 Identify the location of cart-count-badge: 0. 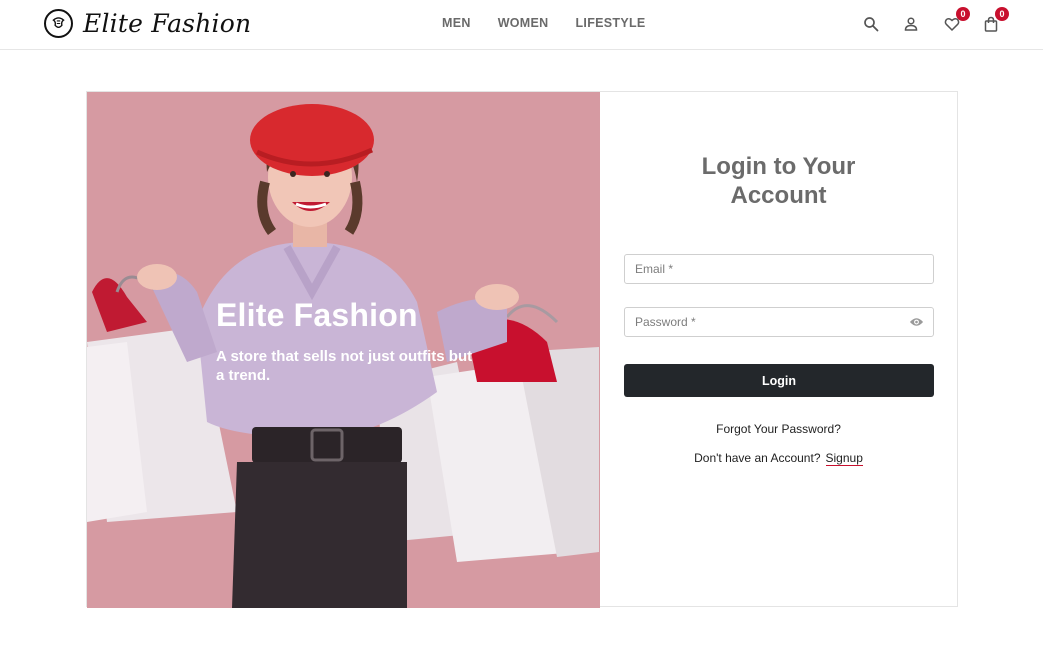
(1002, 14).